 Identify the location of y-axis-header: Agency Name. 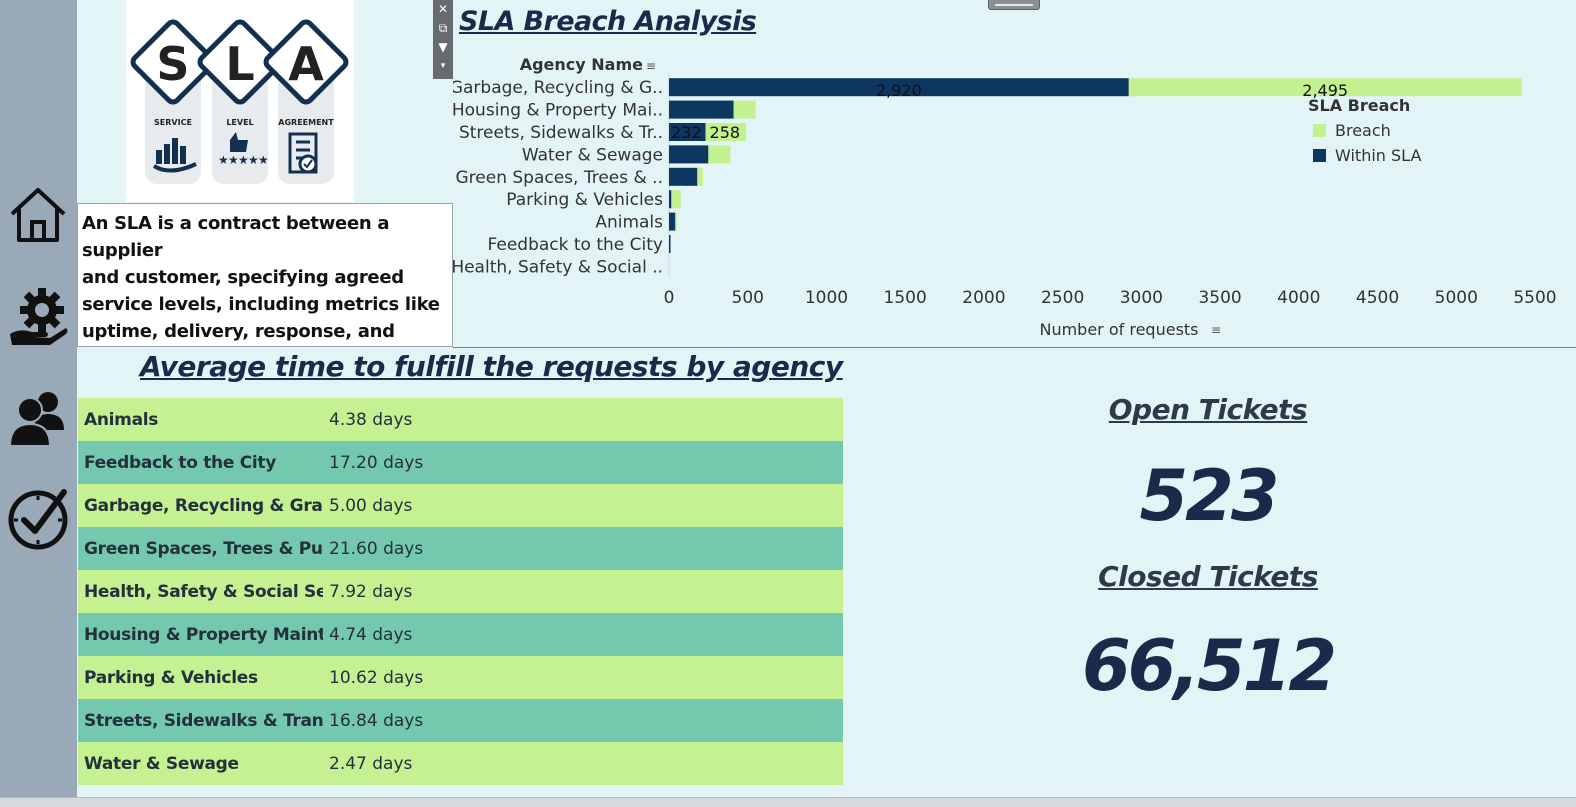
(581, 64).